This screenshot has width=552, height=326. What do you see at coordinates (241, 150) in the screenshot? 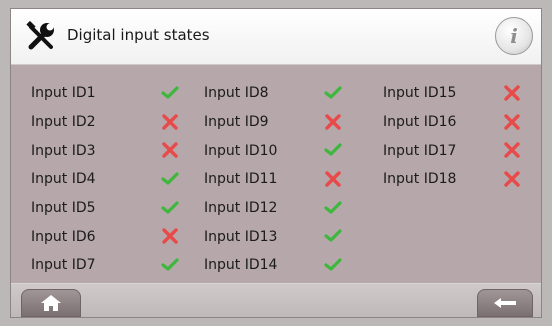
I see `input-label: Input ID10` at bounding box center [241, 150].